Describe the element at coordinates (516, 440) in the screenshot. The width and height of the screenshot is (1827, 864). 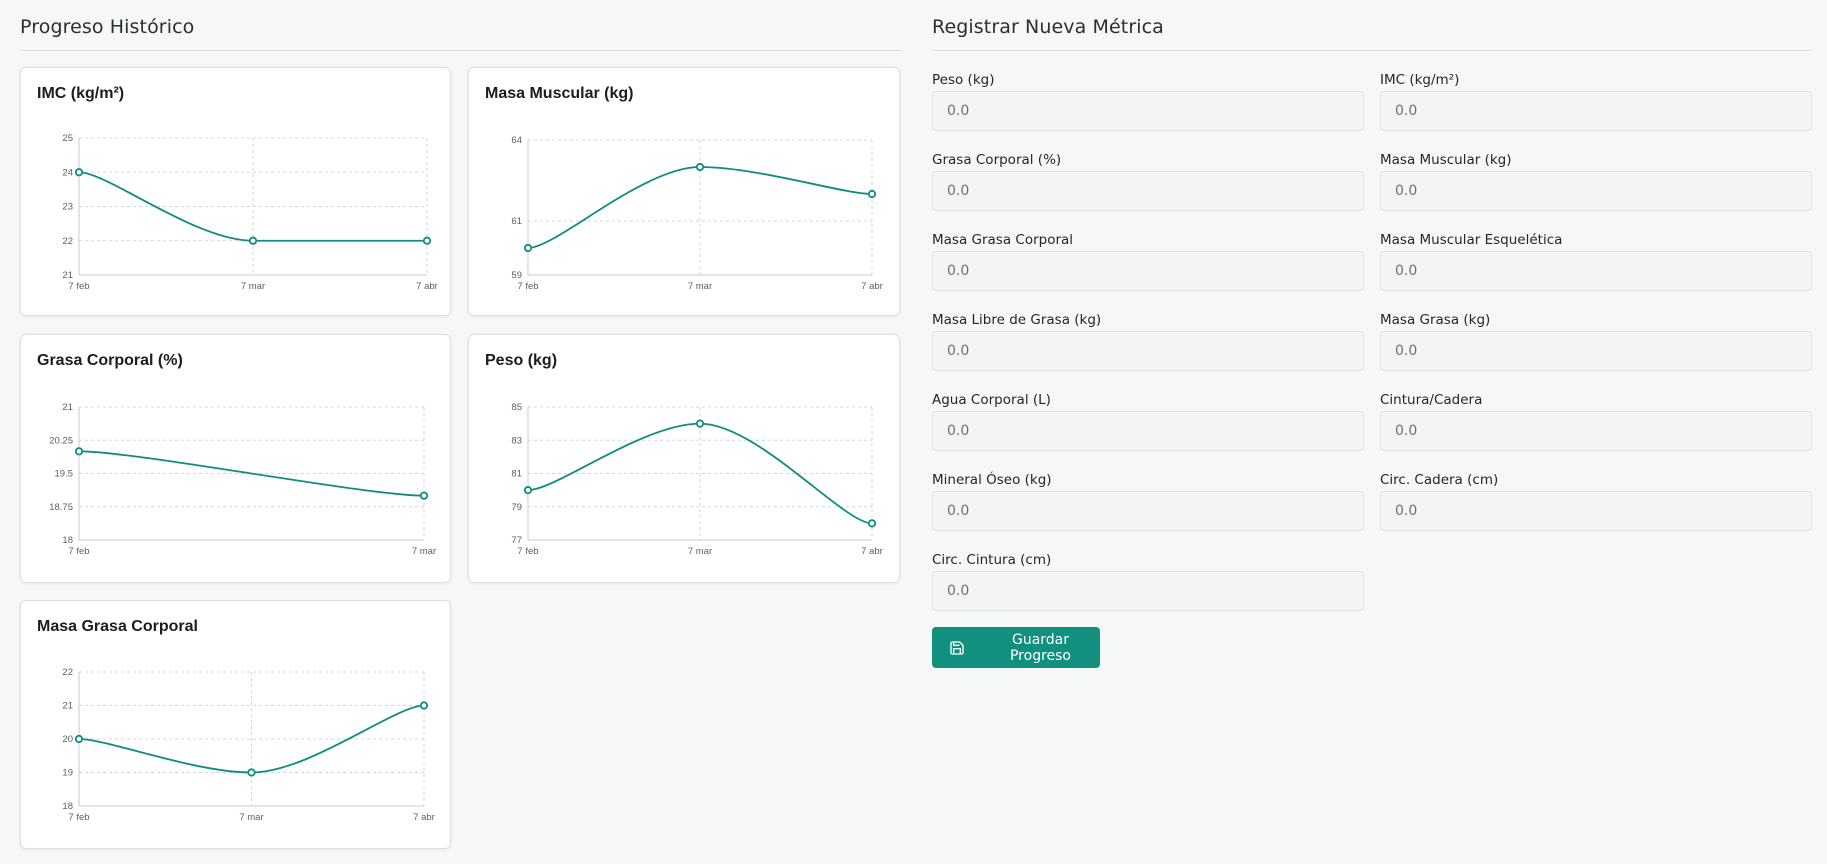
I see `y-tick-label: 83` at that location.